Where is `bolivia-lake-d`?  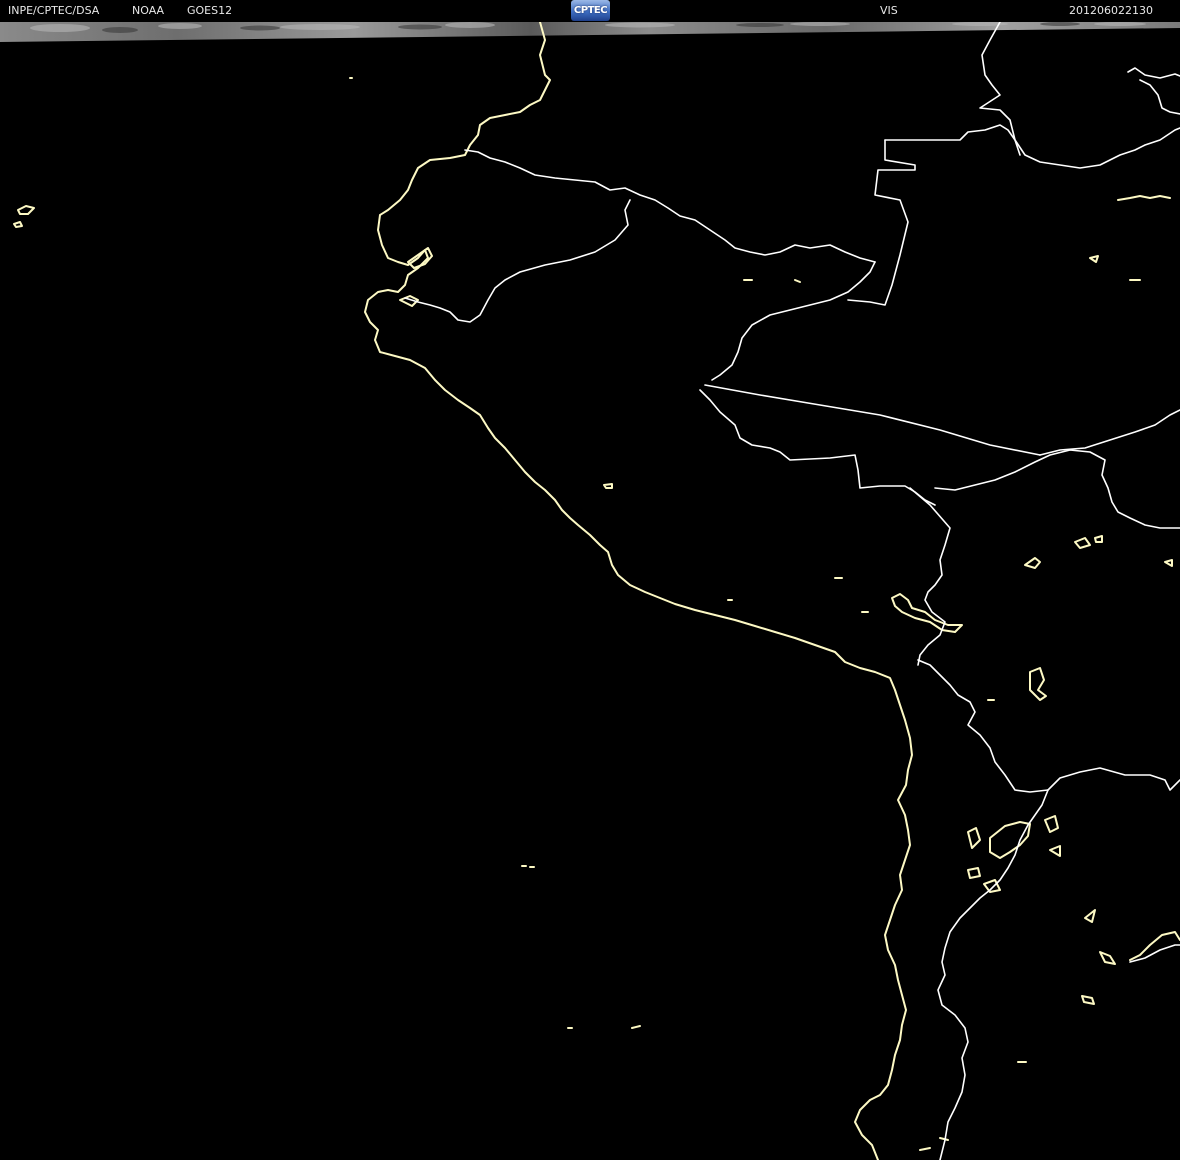 bolivia-lake-d is located at coordinates (1168, 563).